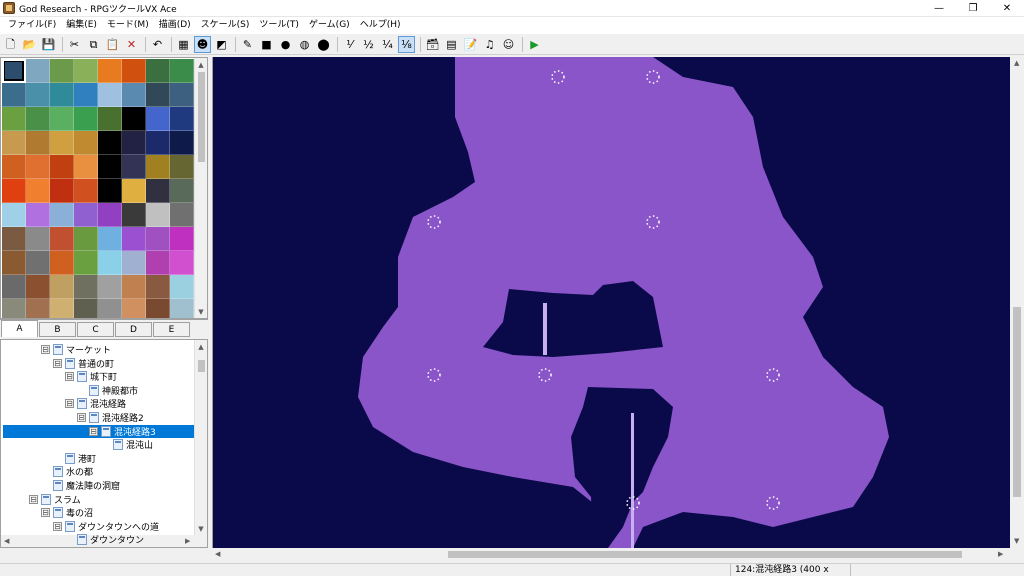  I want to click on menu-help: ヘルプ(H), so click(380, 25).